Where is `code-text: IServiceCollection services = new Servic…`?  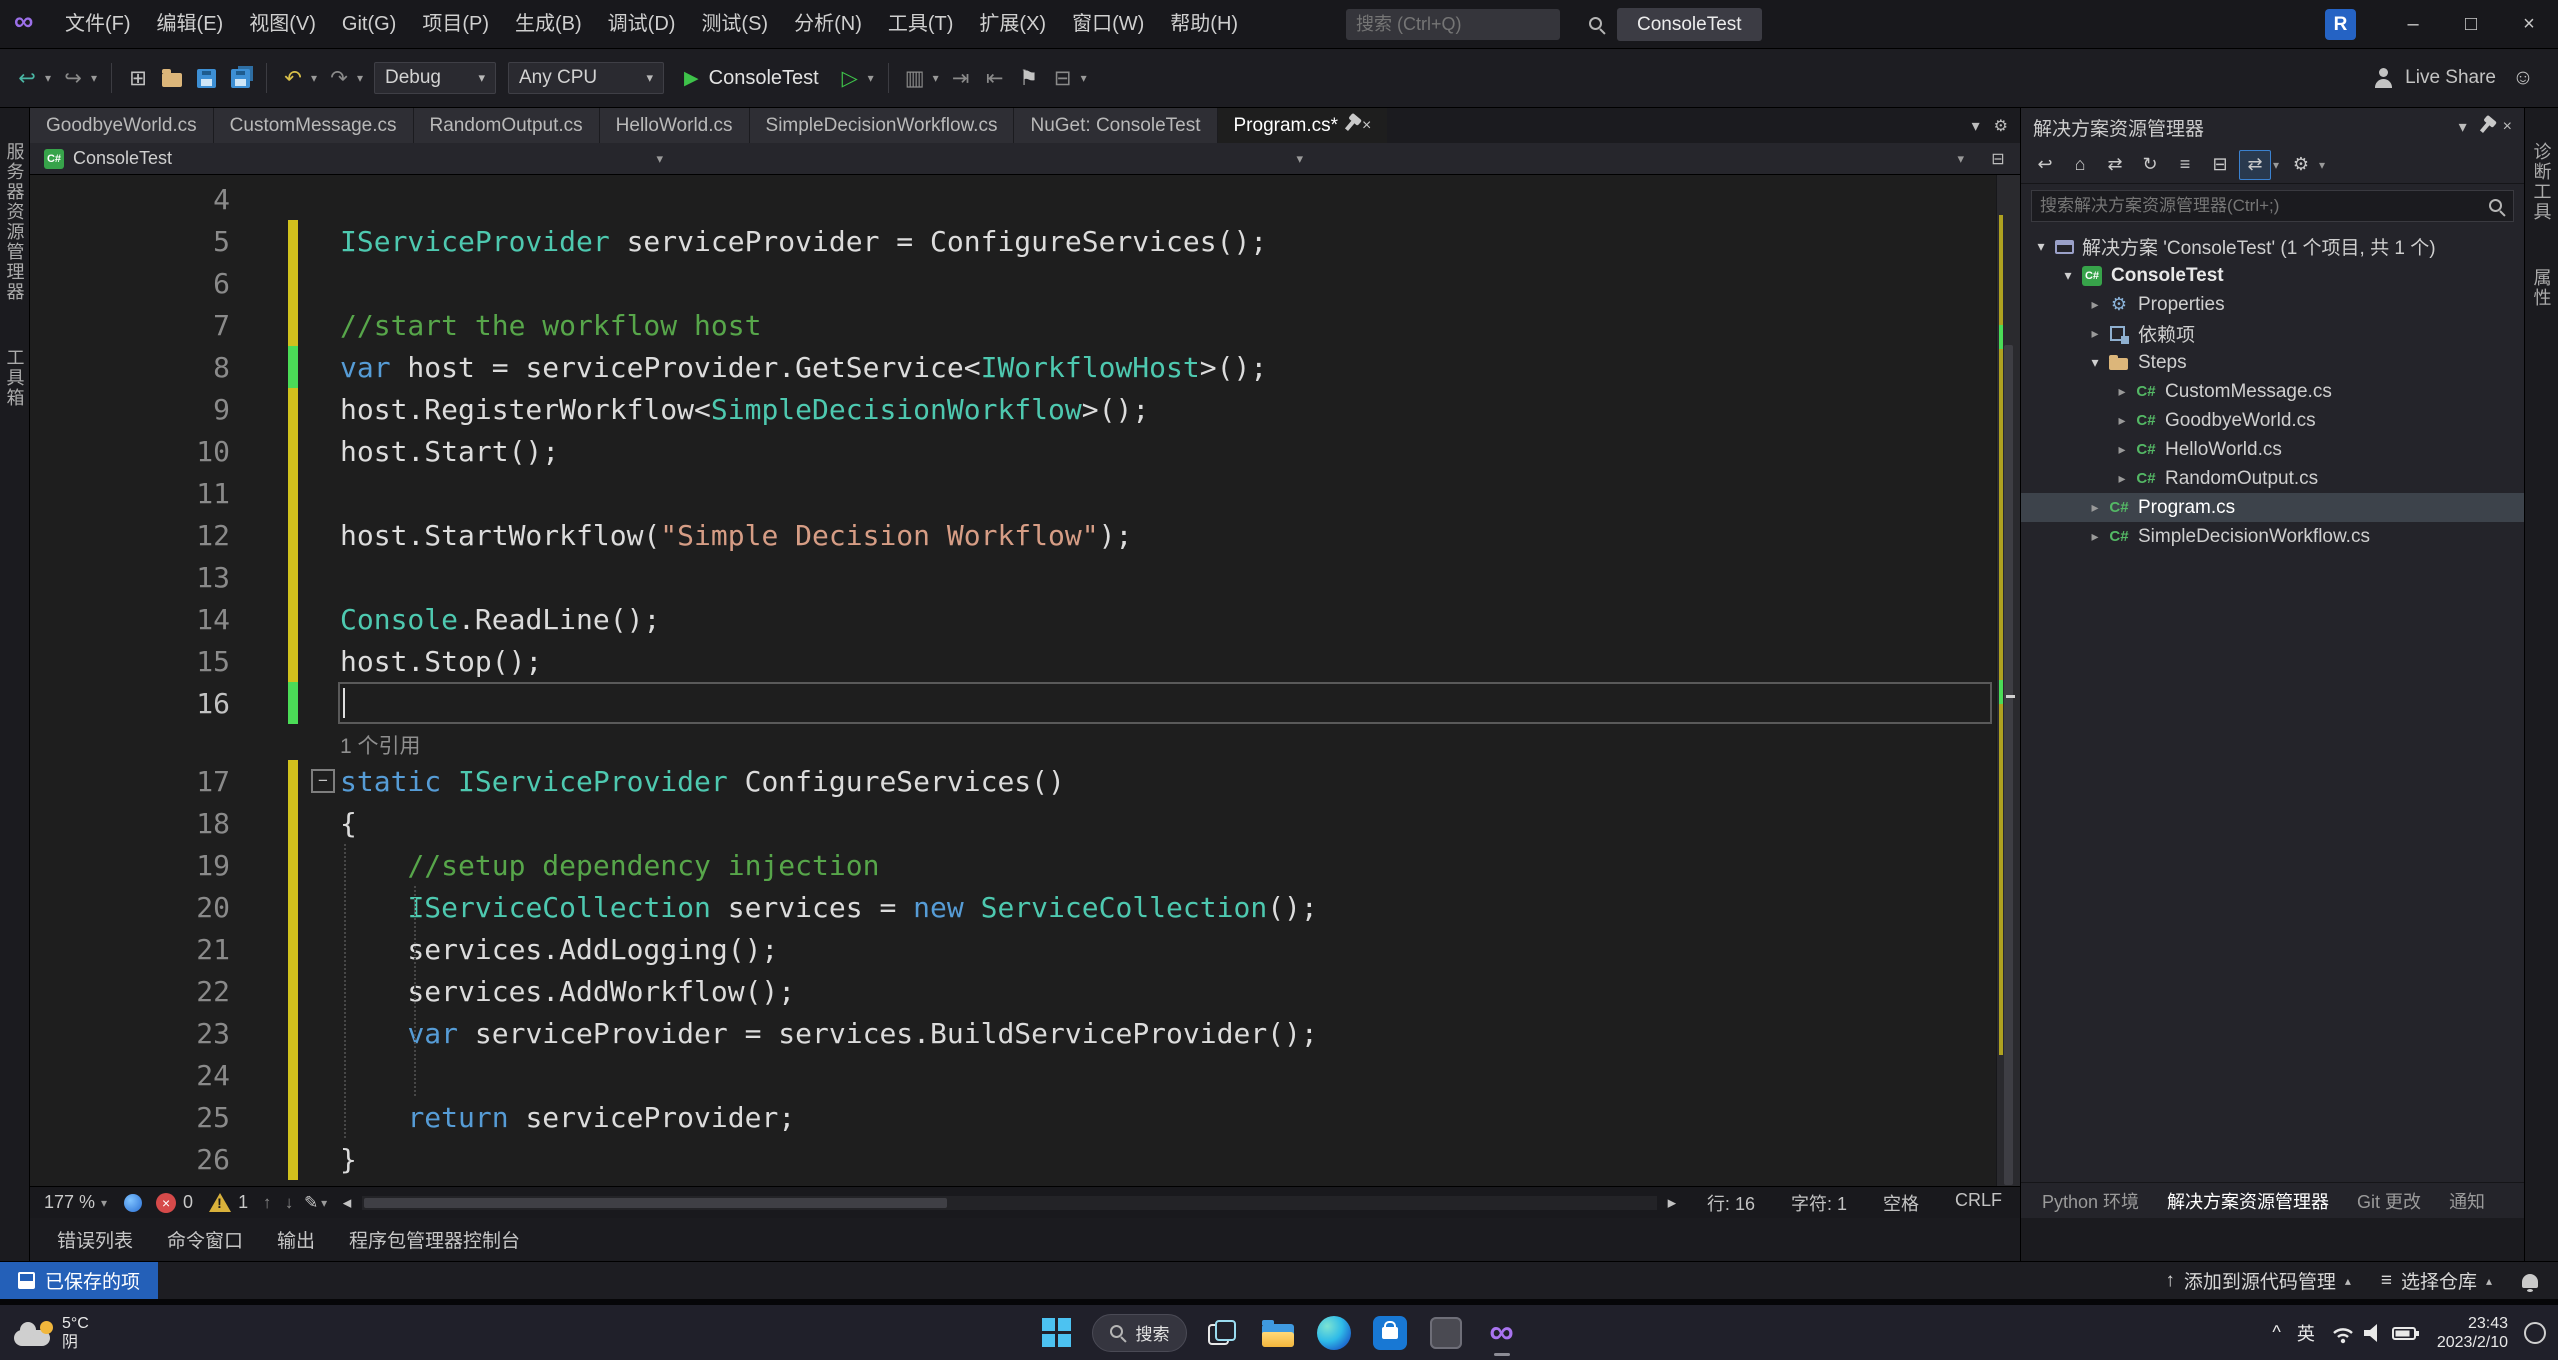
code-text: IServiceCollection services = new Servic… is located at coordinates (1165, 907).